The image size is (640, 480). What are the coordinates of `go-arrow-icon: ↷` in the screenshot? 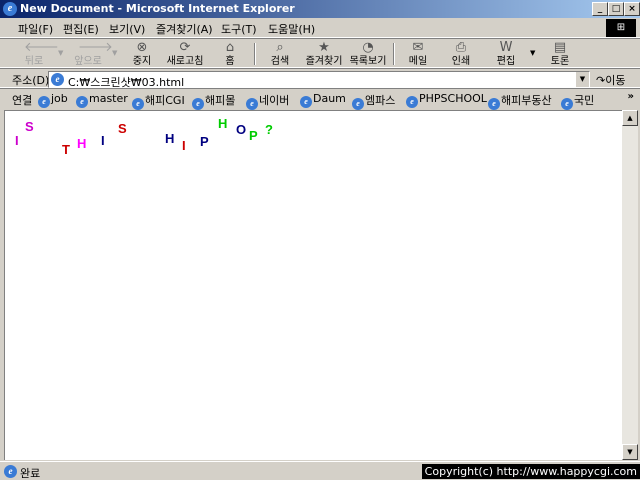 It's located at (601, 80).